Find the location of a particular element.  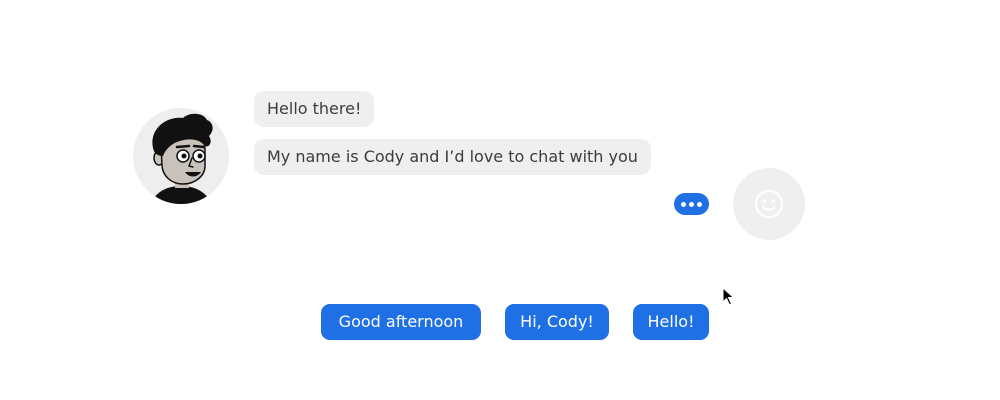

quick-reply-hello-button: Hello! is located at coordinates (671, 322).